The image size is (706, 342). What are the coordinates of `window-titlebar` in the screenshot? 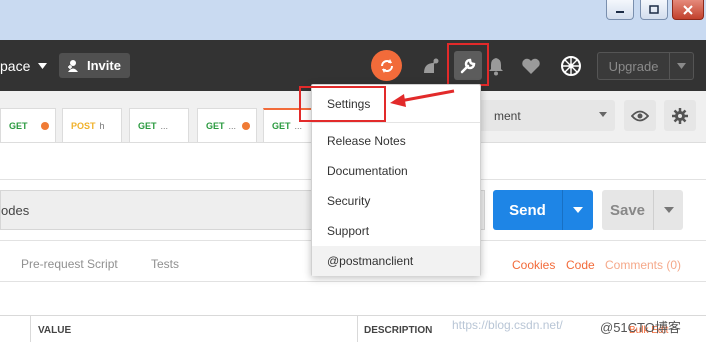 It's located at (353, 20).